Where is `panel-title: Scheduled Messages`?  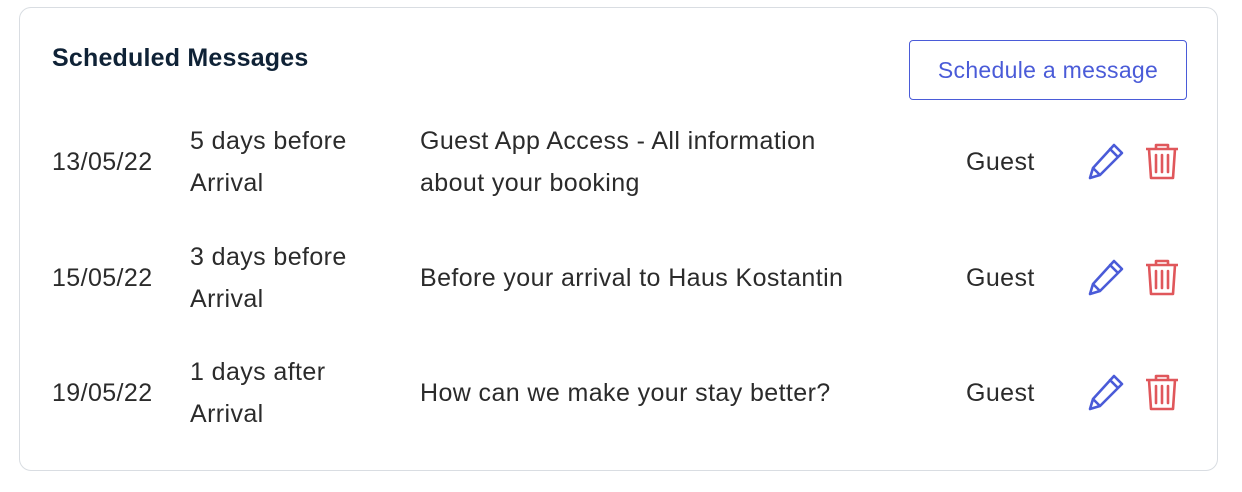
panel-title: Scheduled Messages is located at coordinates (180, 58).